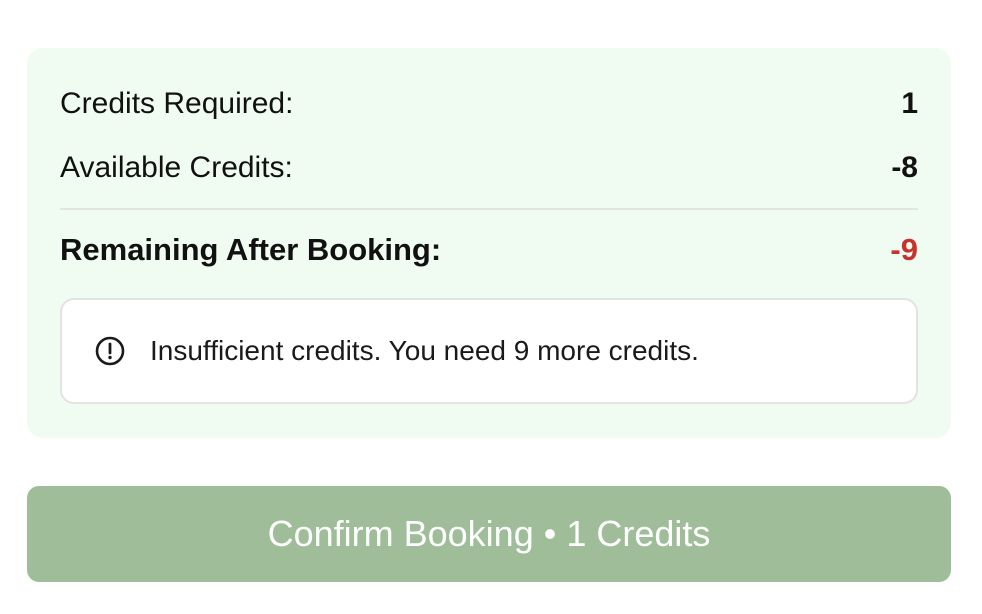 The height and width of the screenshot is (614, 982). What do you see at coordinates (489, 168) in the screenshot?
I see `available-credits-row: Available Credits: -8` at bounding box center [489, 168].